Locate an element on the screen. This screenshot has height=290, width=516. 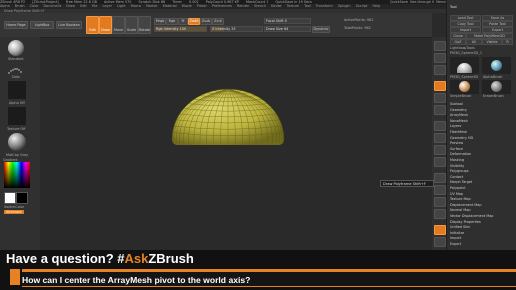
tool-menu-uv-map: UV Map is located at coordinates (456, 194).